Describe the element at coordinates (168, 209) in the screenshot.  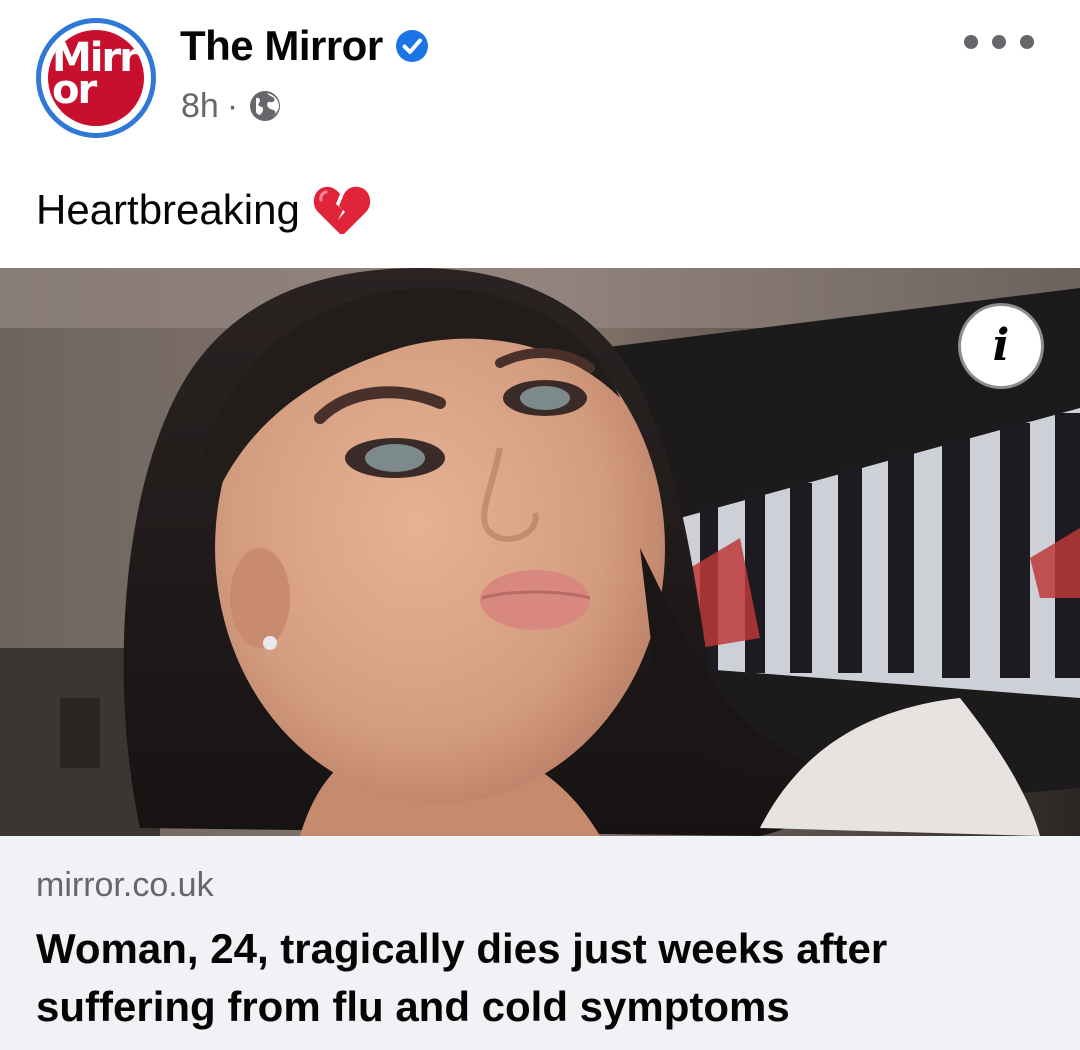
I see `post-message-text: Heartbreaking` at that location.